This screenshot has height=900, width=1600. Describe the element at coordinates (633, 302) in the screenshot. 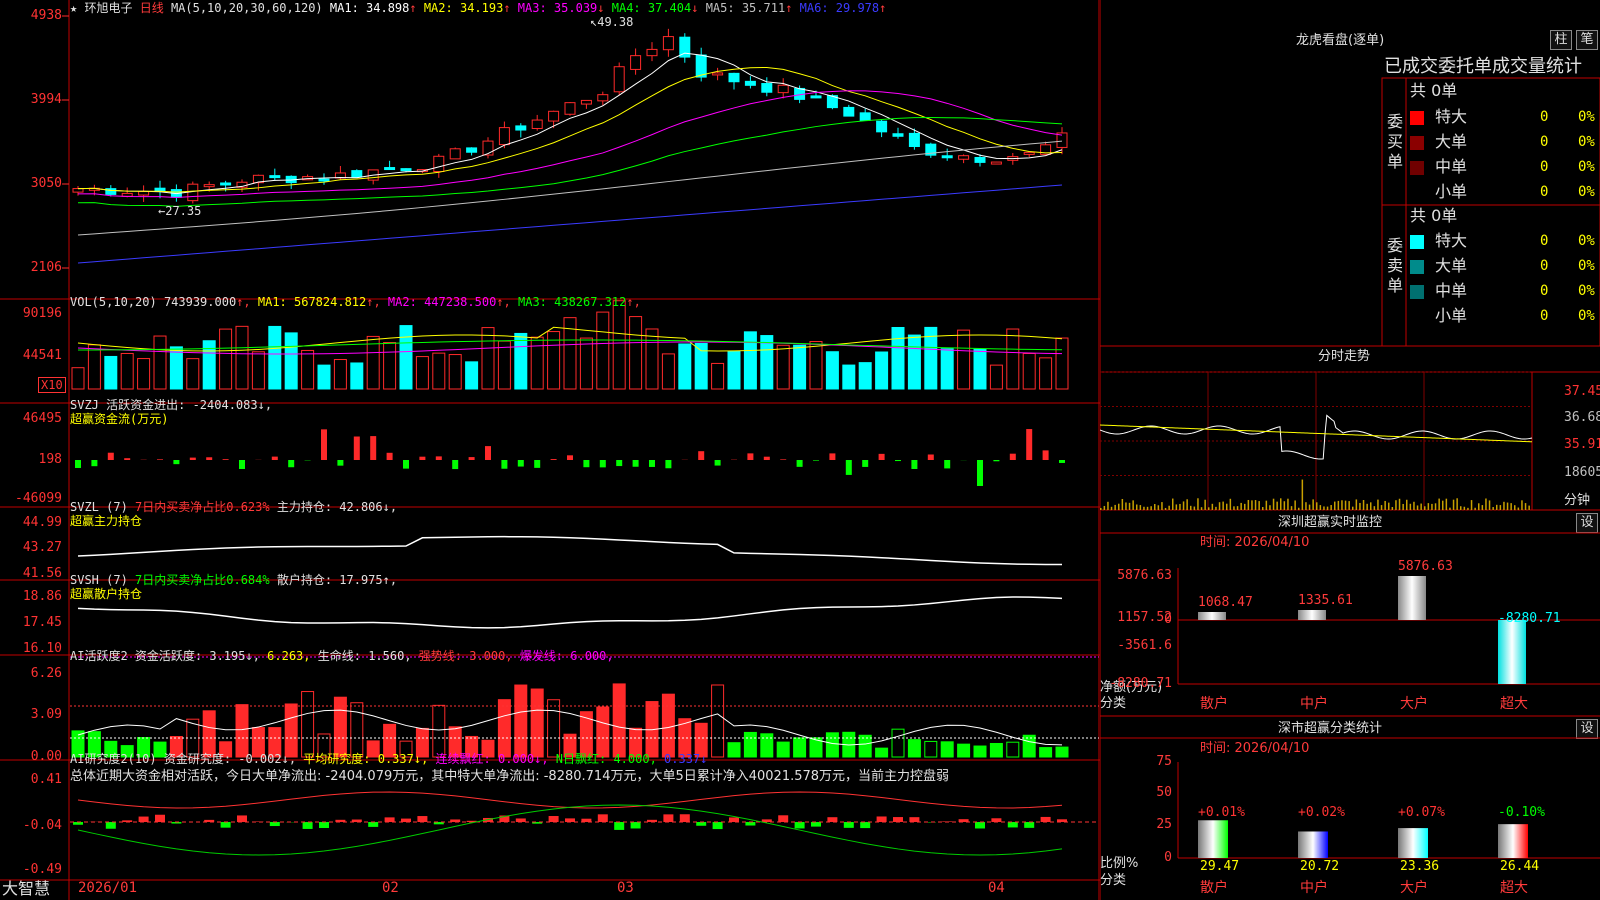

I see `vol-ma-3-arrow: ↑,` at that location.